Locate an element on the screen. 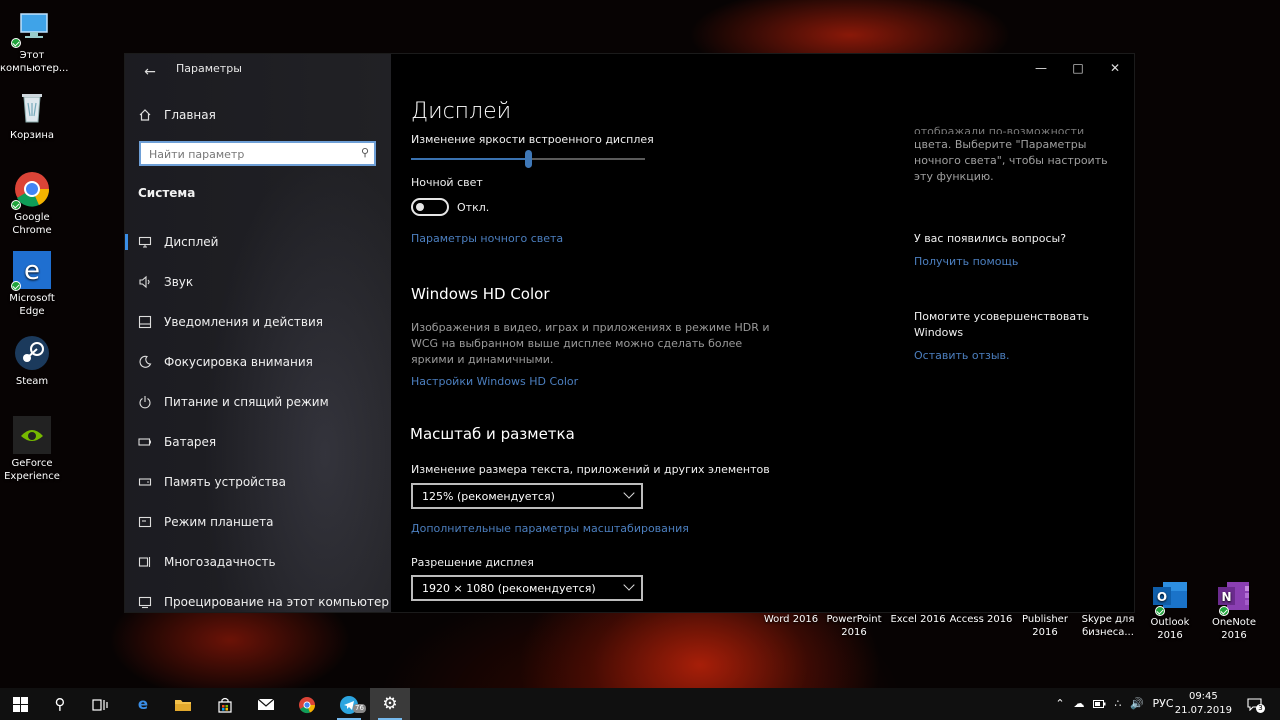 The image size is (1280, 720). desktop-icon-edge: e Microsoft Edge is located at coordinates (32, 284).